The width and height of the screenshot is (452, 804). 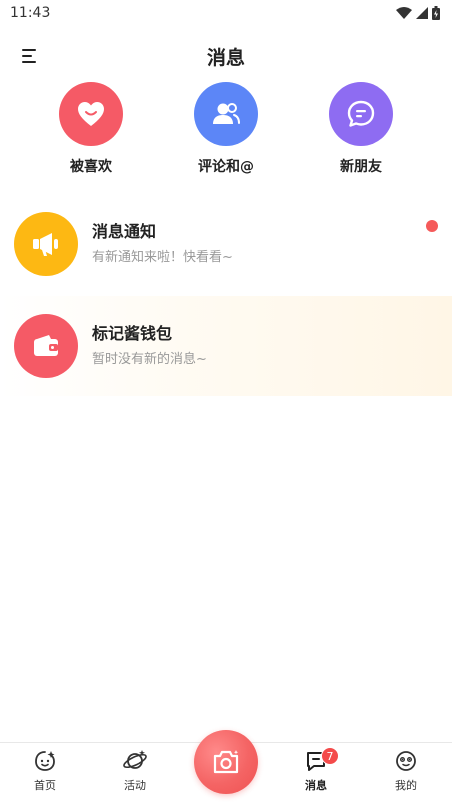 What do you see at coordinates (406, 761) in the screenshot?
I see `profile-face-icon` at bounding box center [406, 761].